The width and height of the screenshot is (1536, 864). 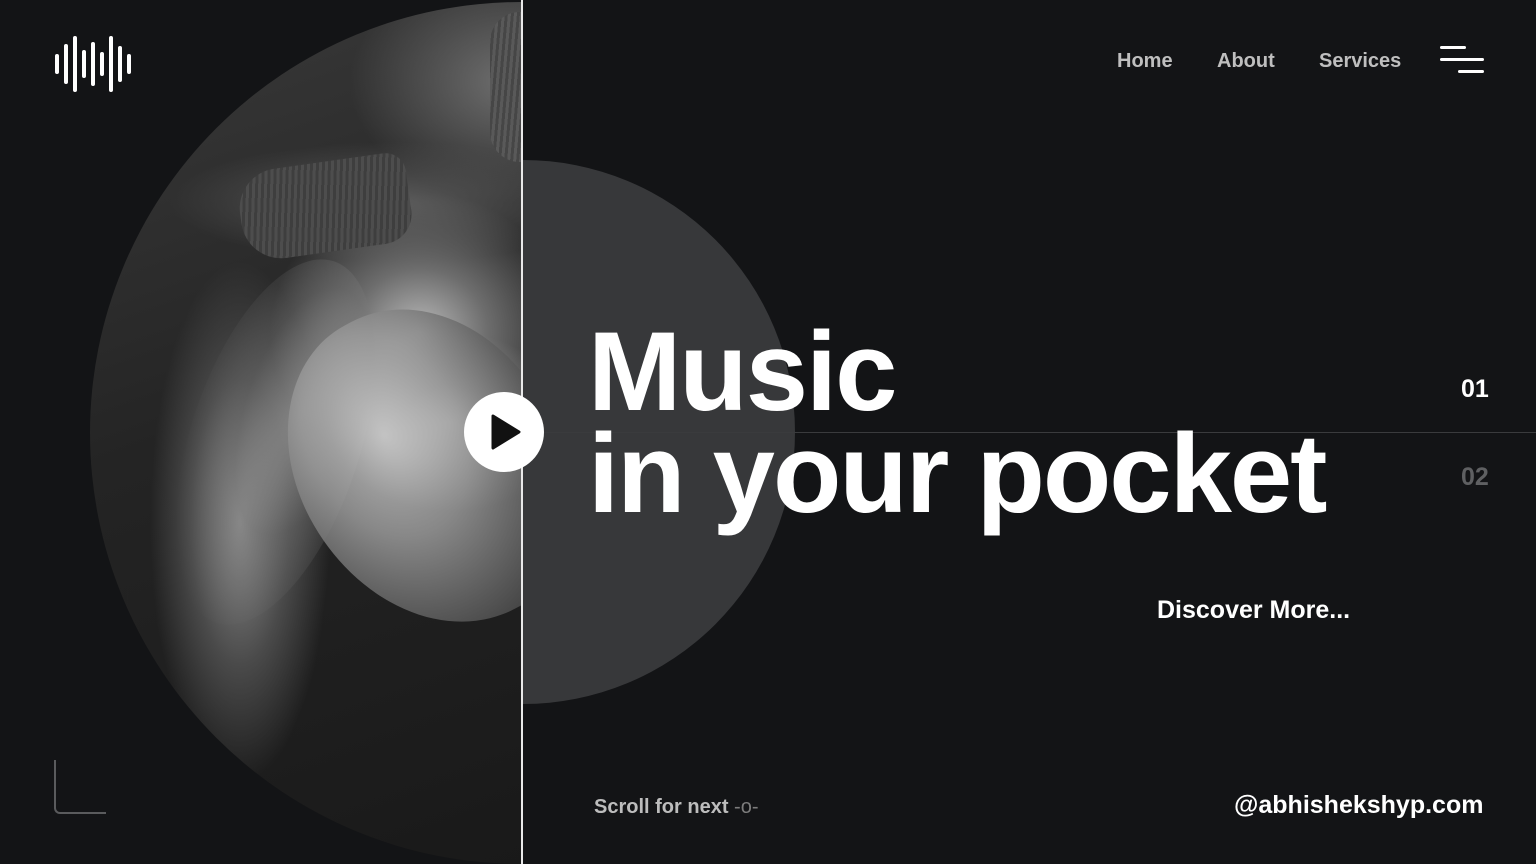 I want to click on hamburger-menu-icon, so click(x=1463, y=61).